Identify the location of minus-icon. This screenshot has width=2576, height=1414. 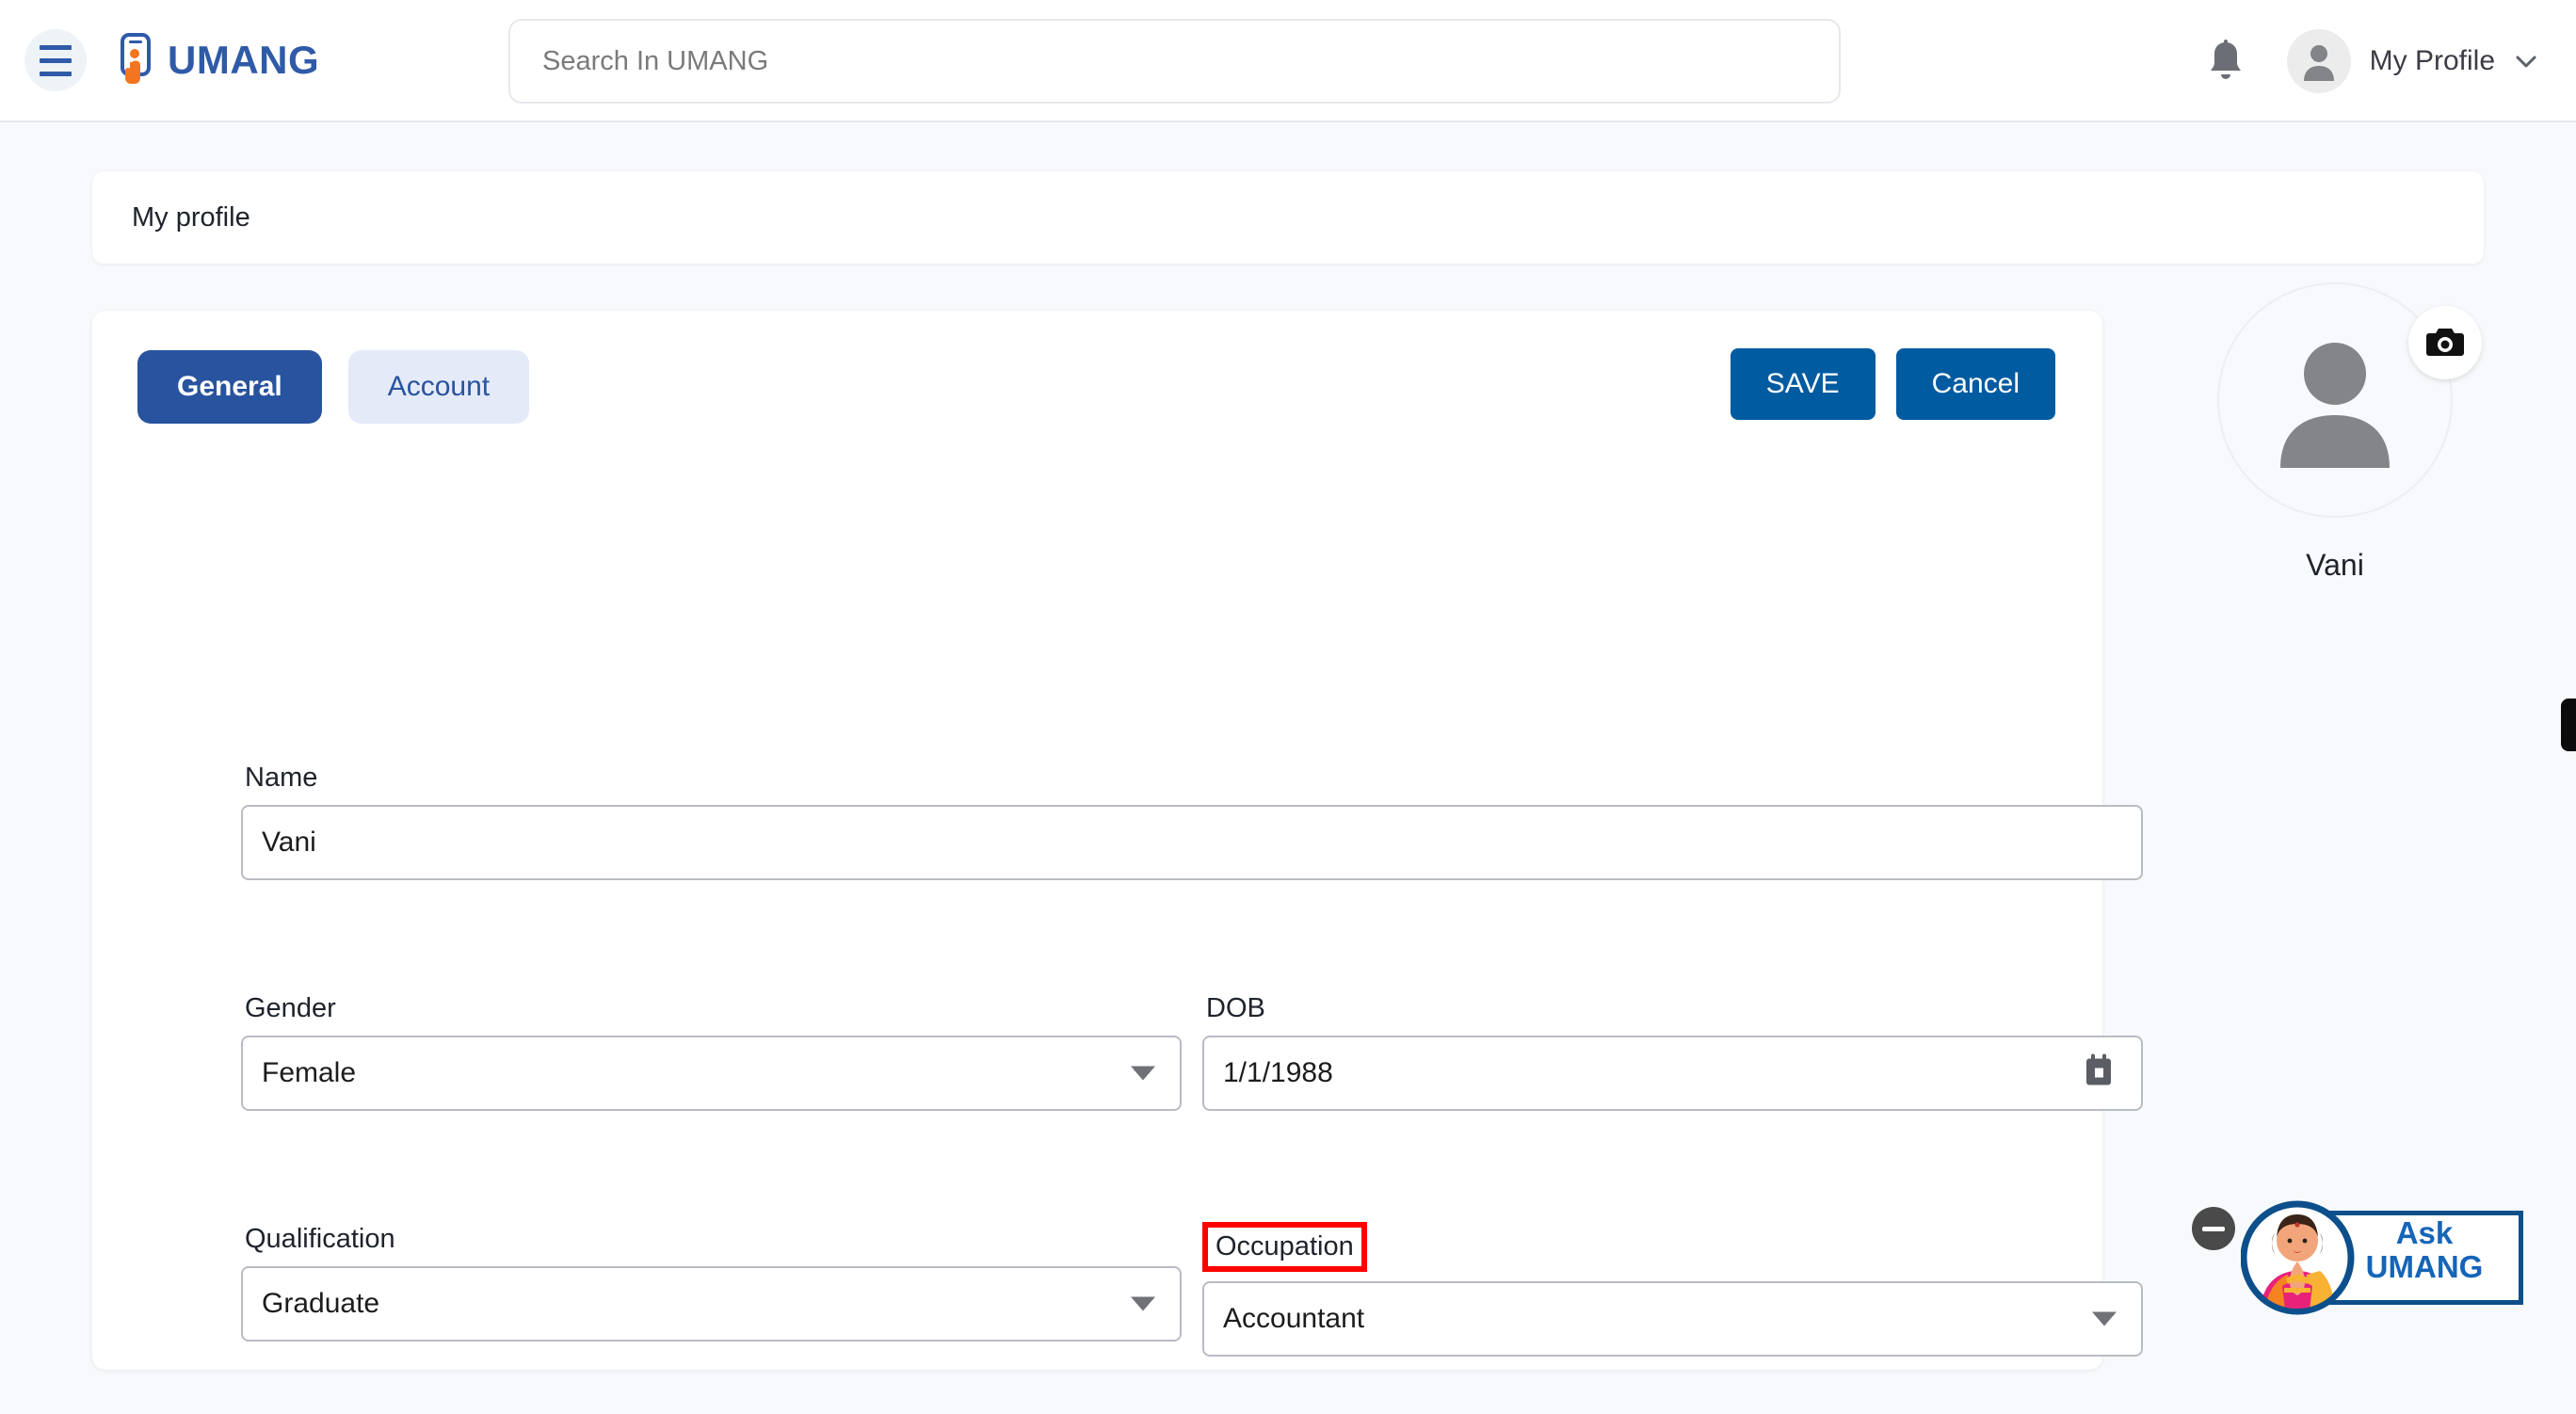
(2213, 1228).